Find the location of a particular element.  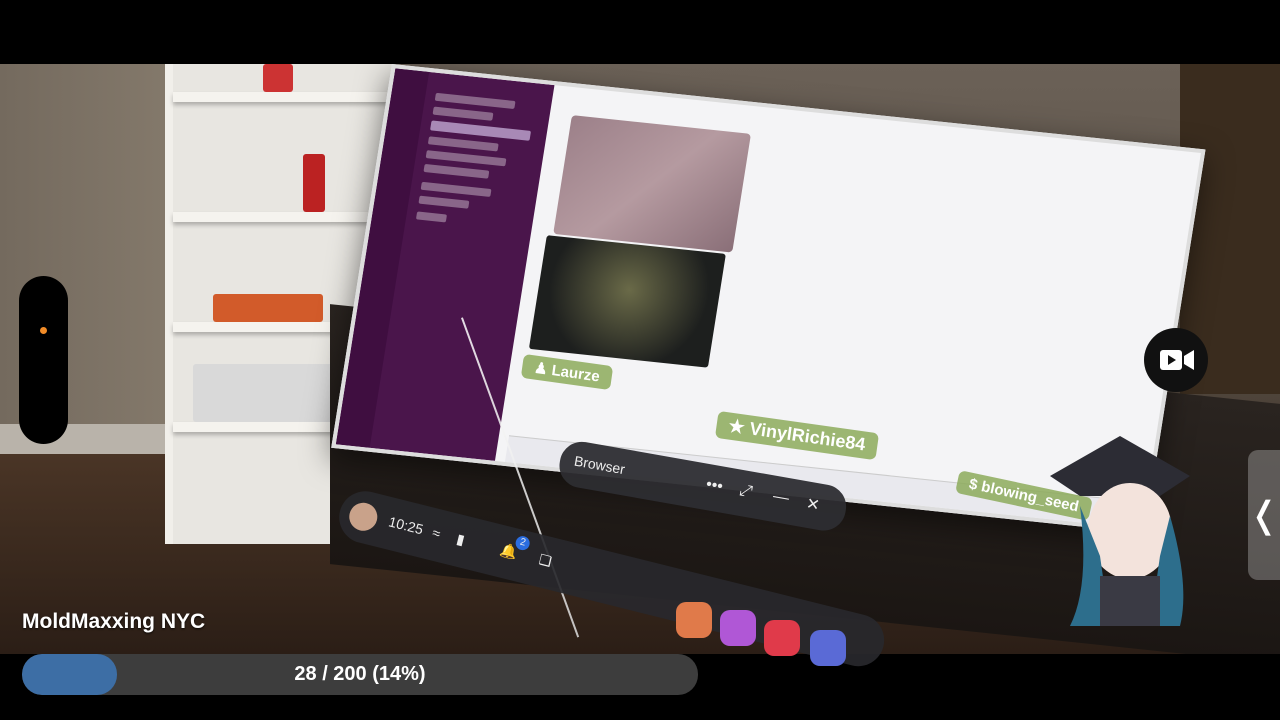

app-dock is located at coordinates (770, 632).